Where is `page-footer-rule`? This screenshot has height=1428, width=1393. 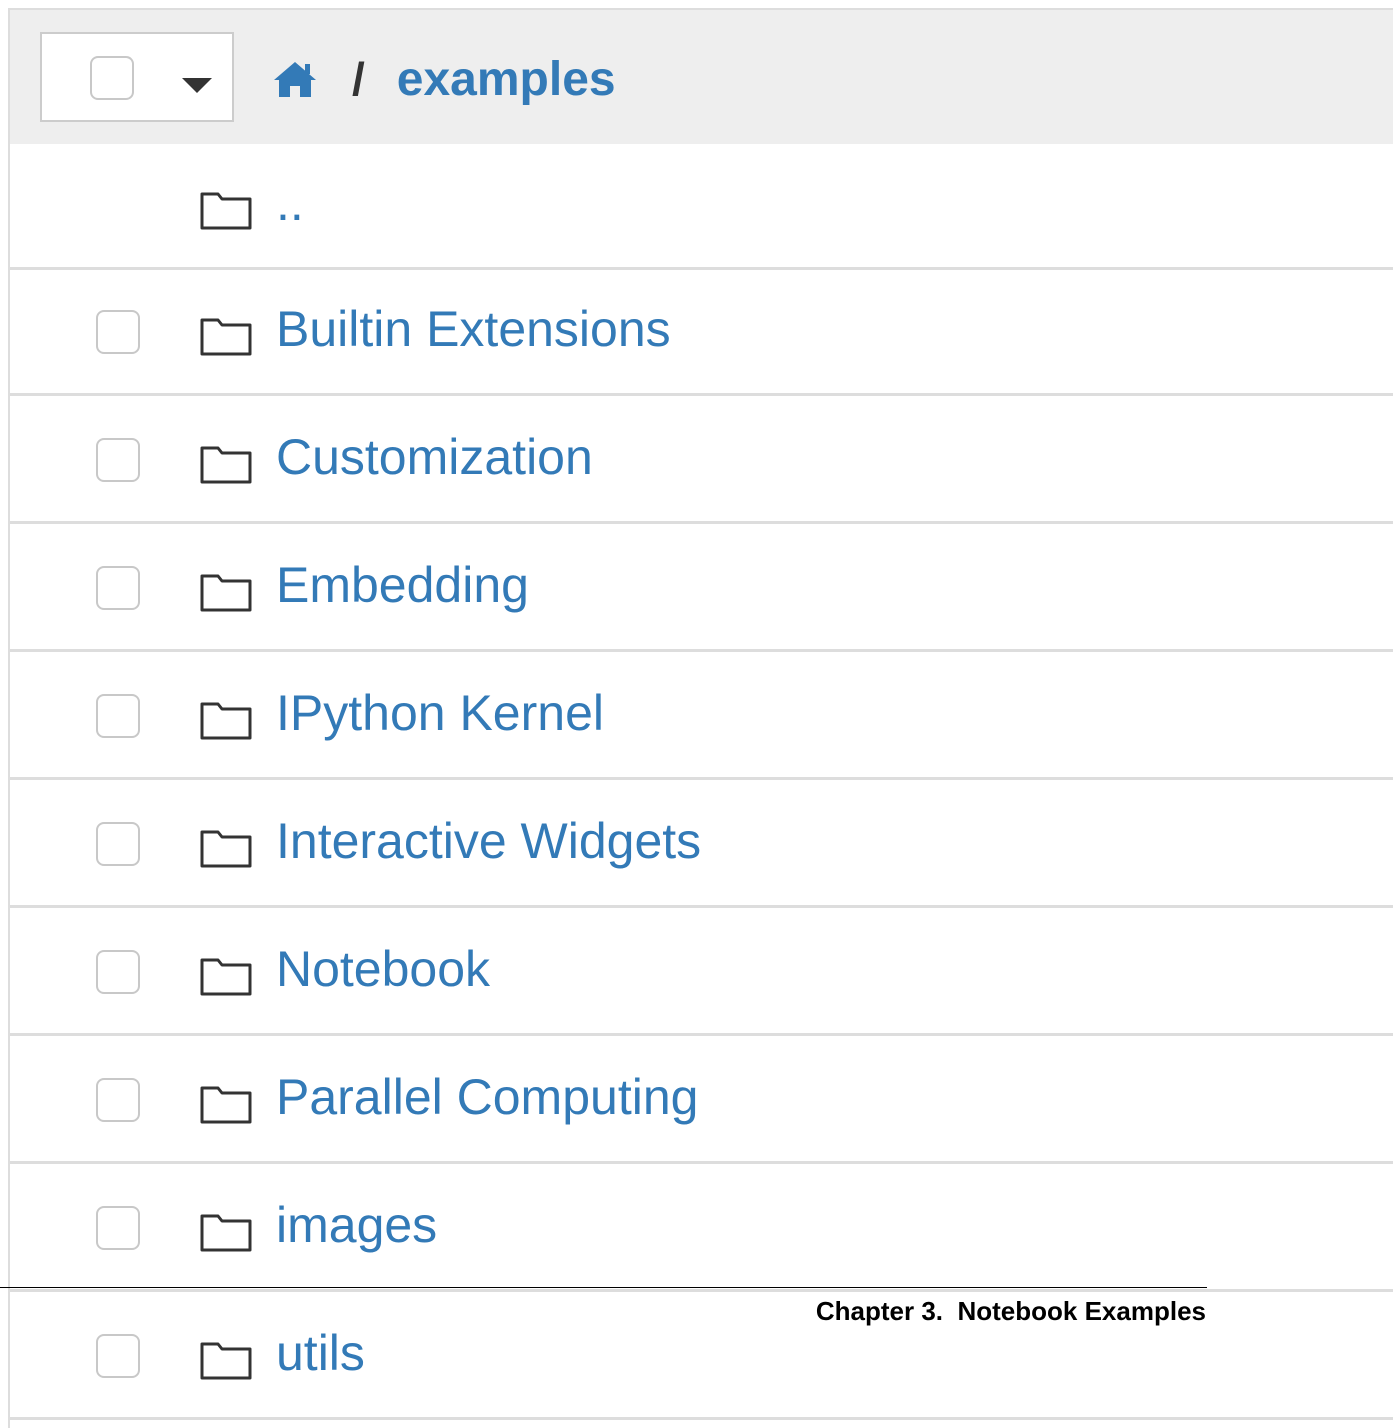
page-footer-rule is located at coordinates (603, 1287).